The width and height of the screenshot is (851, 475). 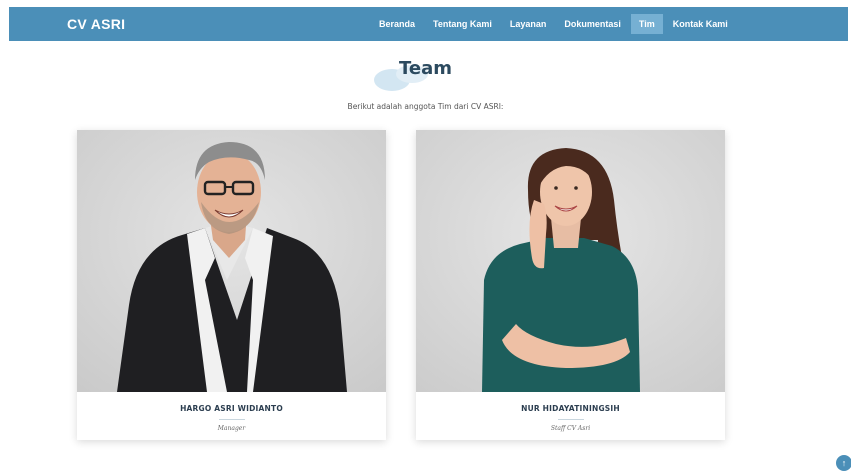 I want to click on arrow-up-icon: ↑, so click(x=843, y=463).